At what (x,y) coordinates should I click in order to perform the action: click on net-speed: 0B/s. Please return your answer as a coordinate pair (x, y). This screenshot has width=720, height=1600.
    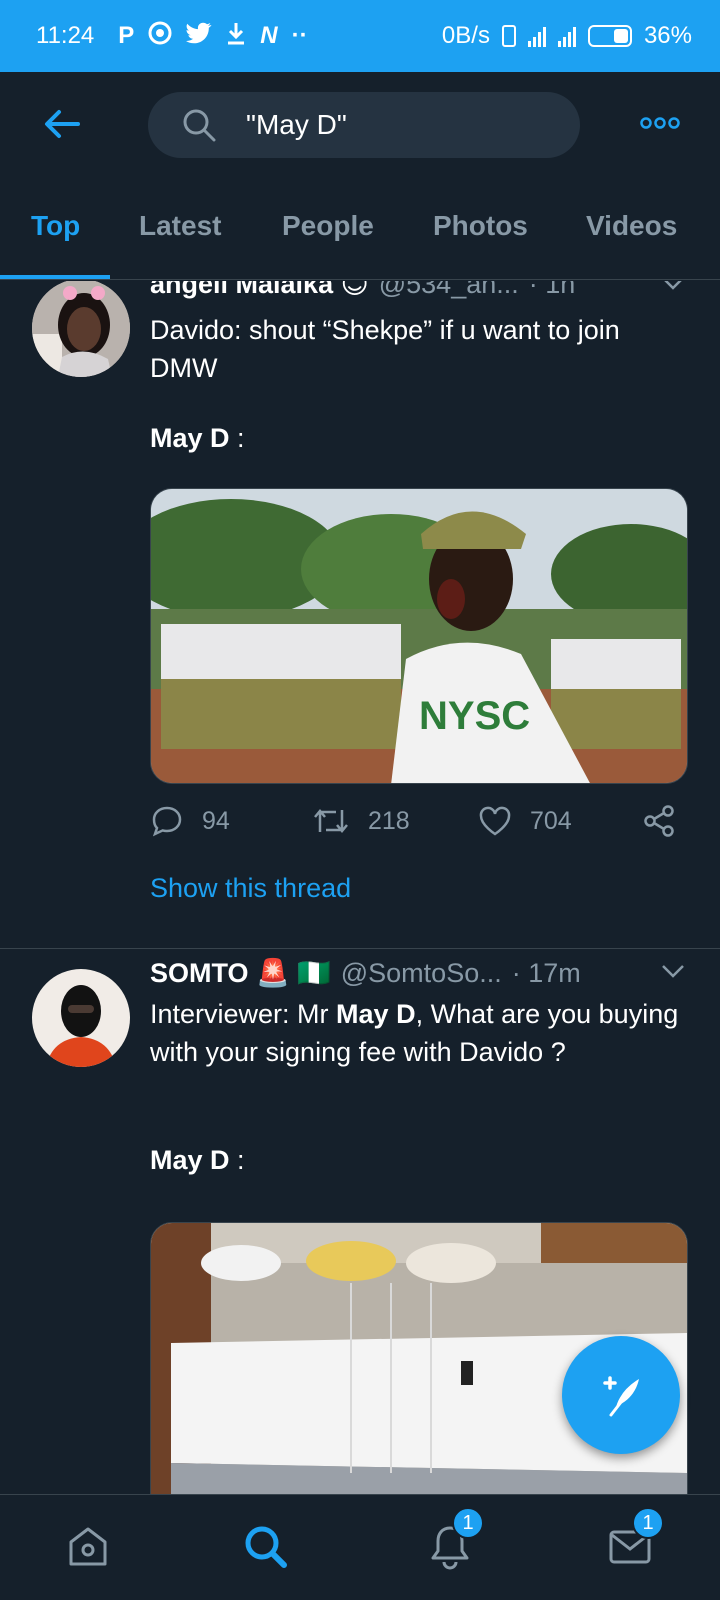
    Looking at the image, I should click on (465, 35).